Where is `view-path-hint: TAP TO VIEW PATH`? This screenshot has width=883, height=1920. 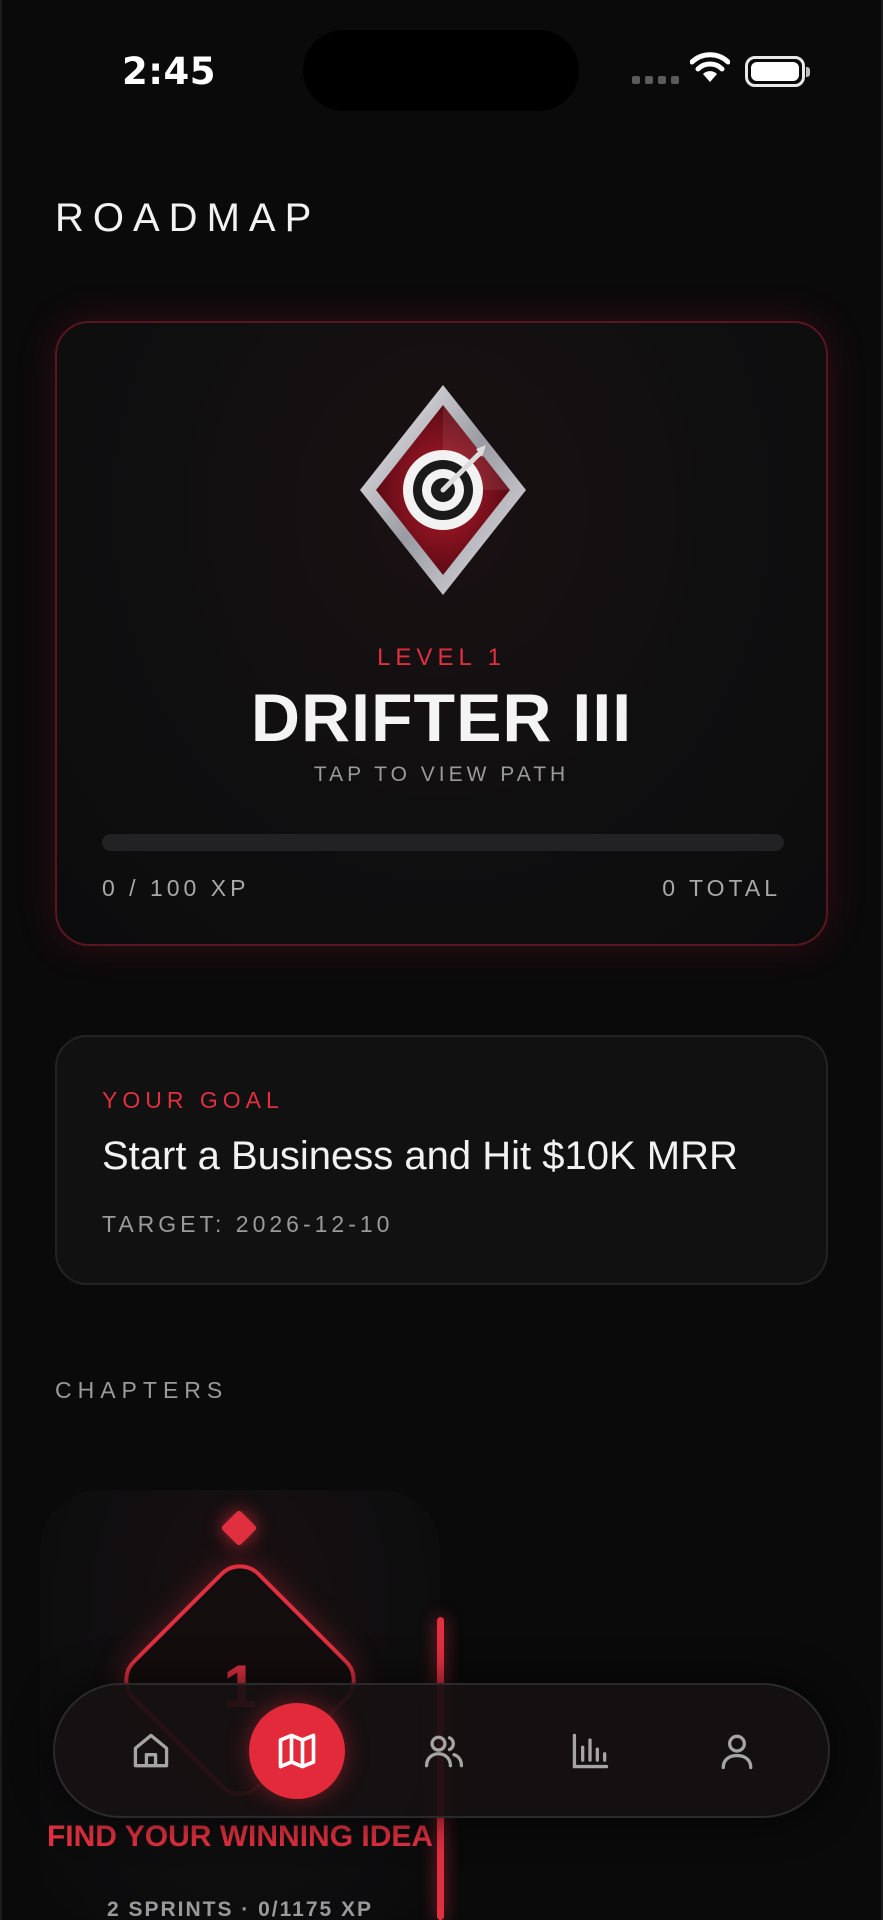 view-path-hint: TAP TO VIEW PATH is located at coordinates (441, 774).